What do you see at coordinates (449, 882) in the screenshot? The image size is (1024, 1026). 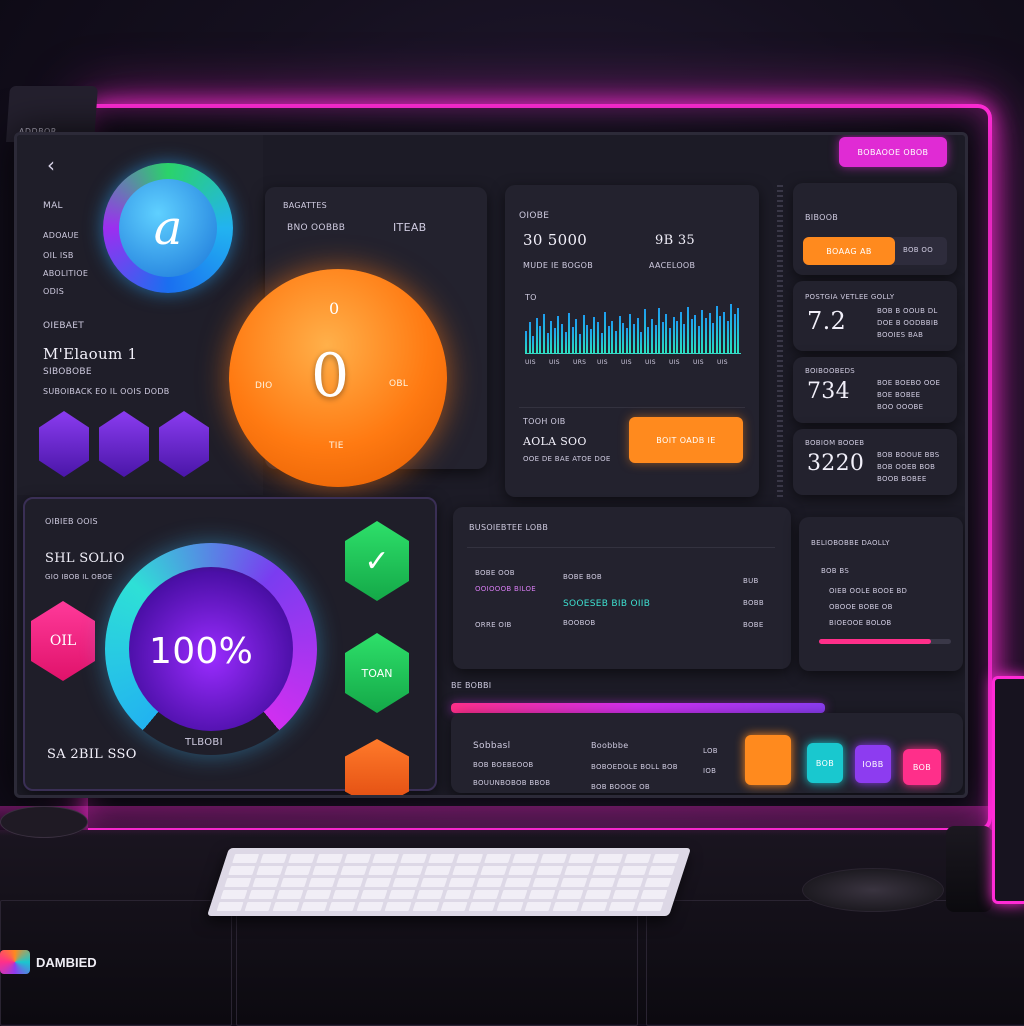 I see `keyboard` at bounding box center [449, 882].